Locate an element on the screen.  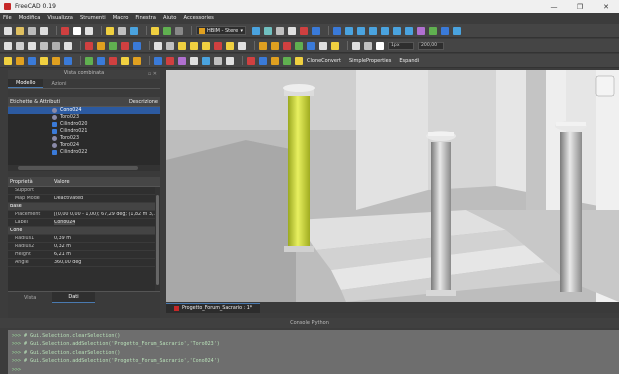
part-sweep-icon is located at coordinates (263, 60).